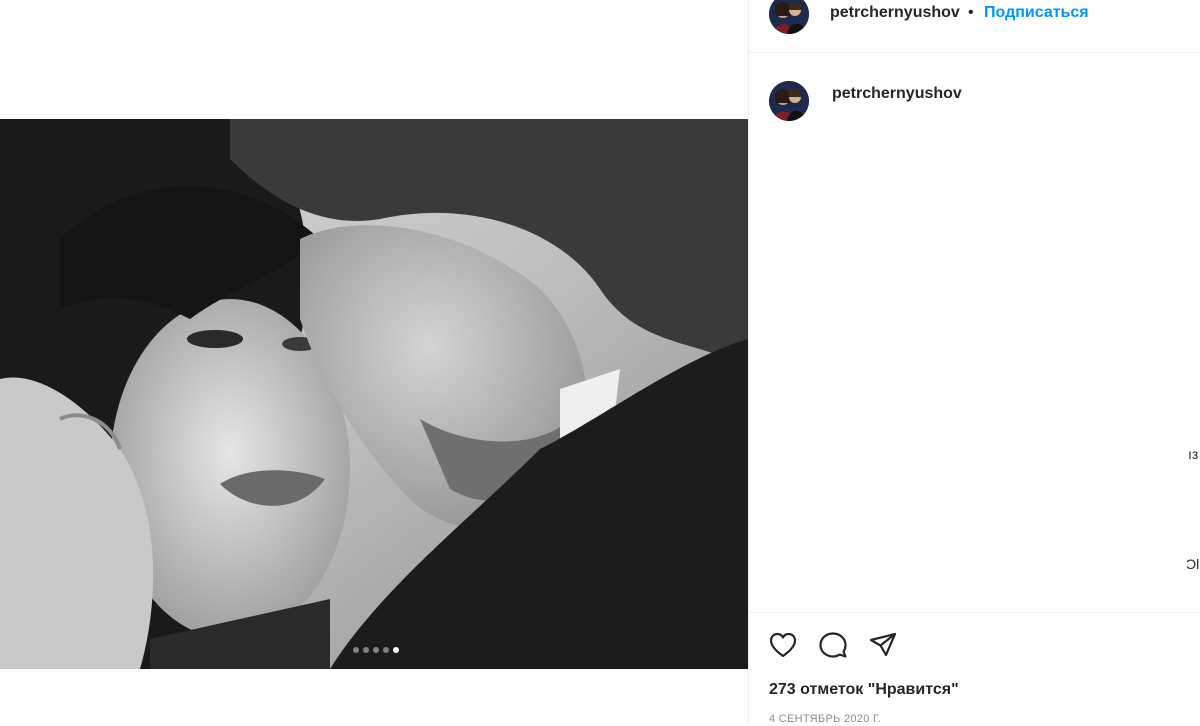  What do you see at coordinates (1193, 564) in the screenshot?
I see `edge-text-fragment: Ͻl` at bounding box center [1193, 564].